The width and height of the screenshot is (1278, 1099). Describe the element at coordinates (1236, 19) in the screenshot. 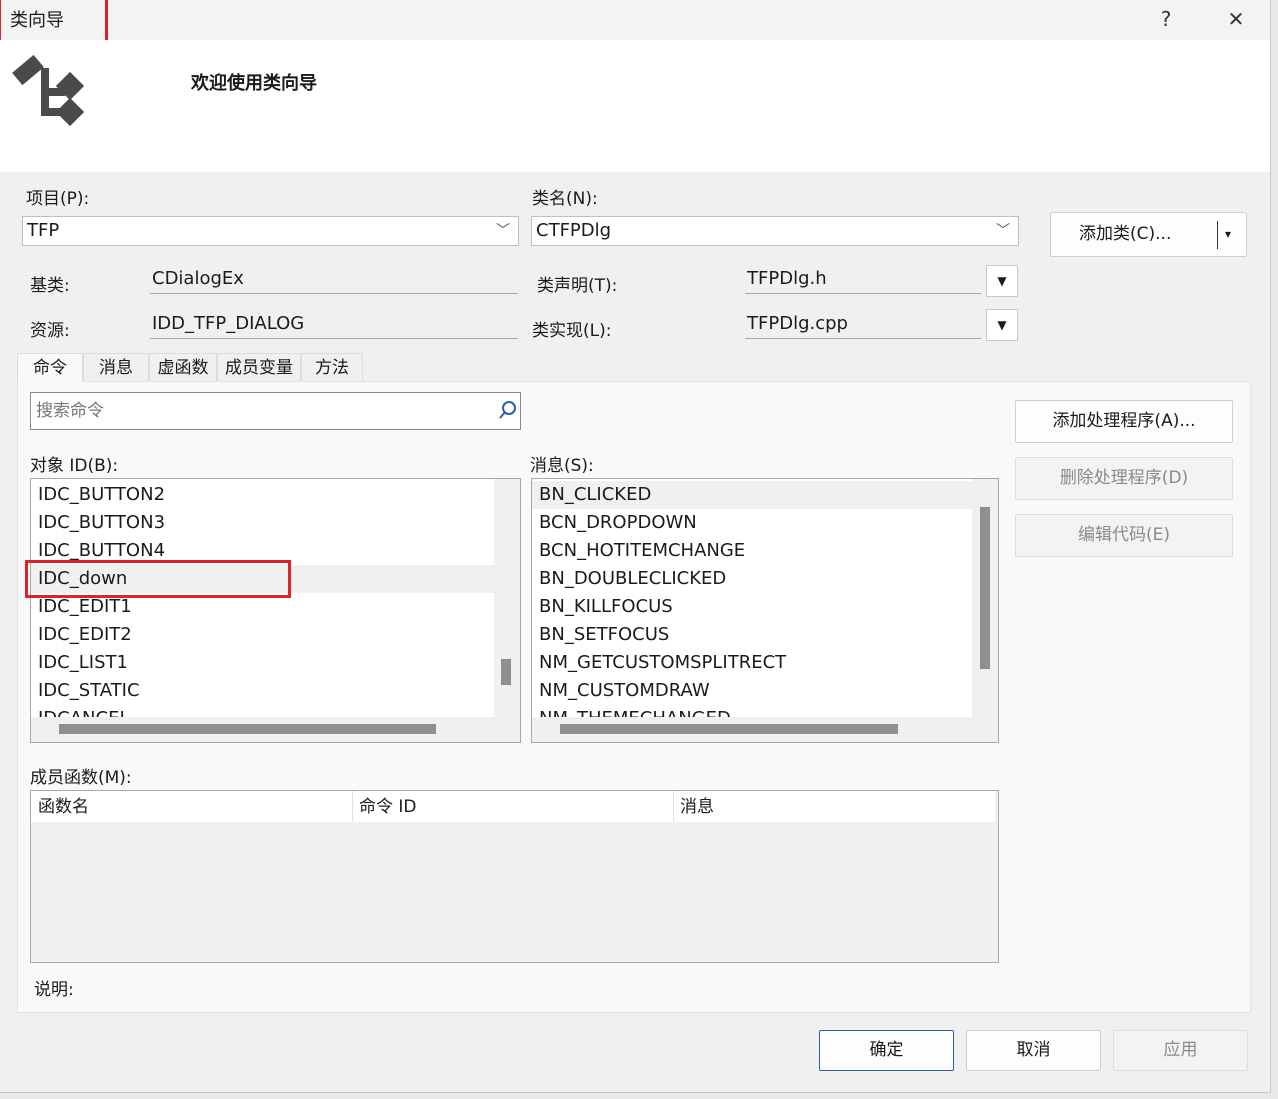

I see `close-button: ✕` at that location.